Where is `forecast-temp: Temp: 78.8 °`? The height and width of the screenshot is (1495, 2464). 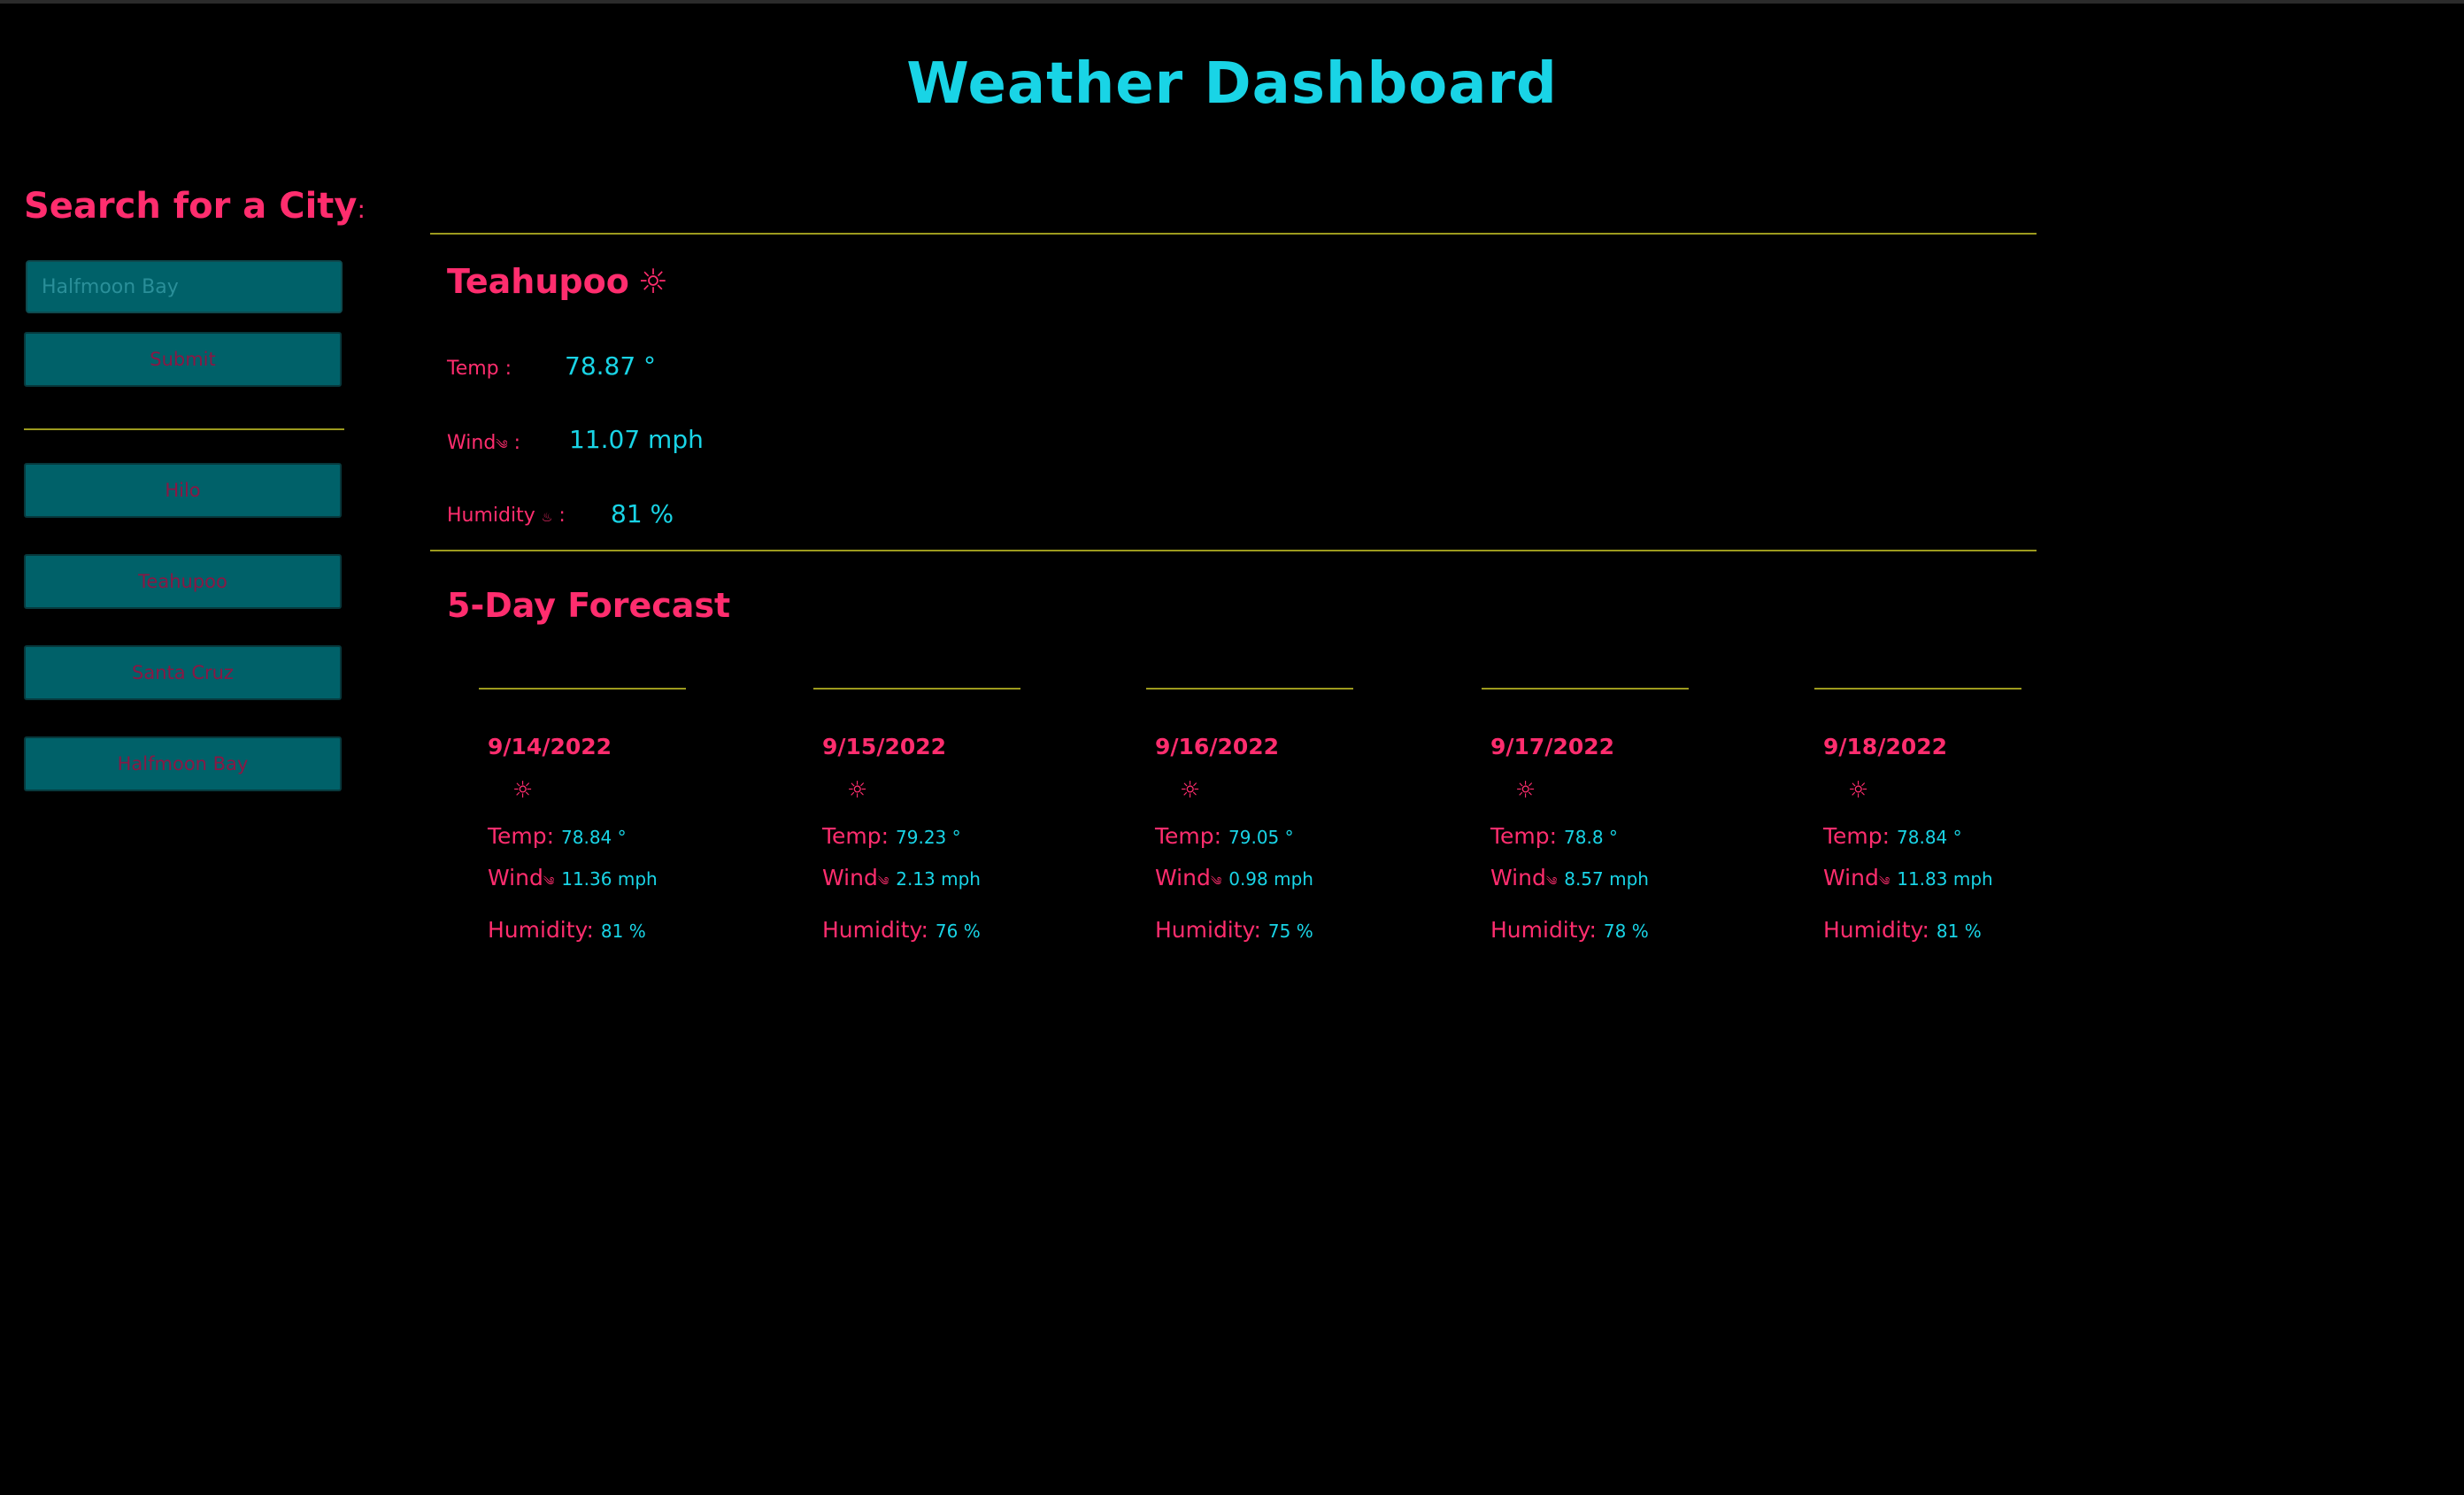
forecast-temp: Temp: 78.8 ° is located at coordinates (1590, 836).